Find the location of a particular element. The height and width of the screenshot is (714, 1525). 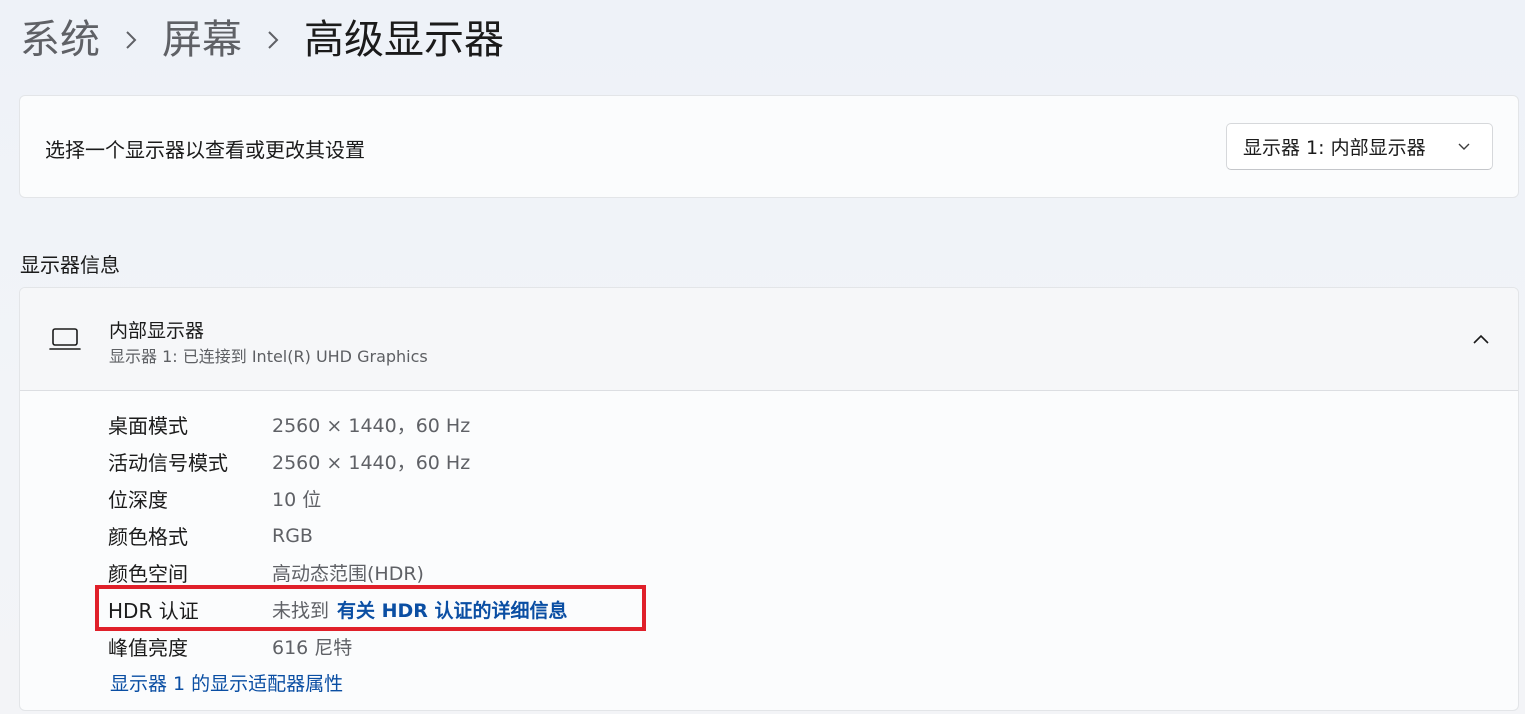

breadcrumb-item-display: 屏幕 is located at coordinates (202, 40).